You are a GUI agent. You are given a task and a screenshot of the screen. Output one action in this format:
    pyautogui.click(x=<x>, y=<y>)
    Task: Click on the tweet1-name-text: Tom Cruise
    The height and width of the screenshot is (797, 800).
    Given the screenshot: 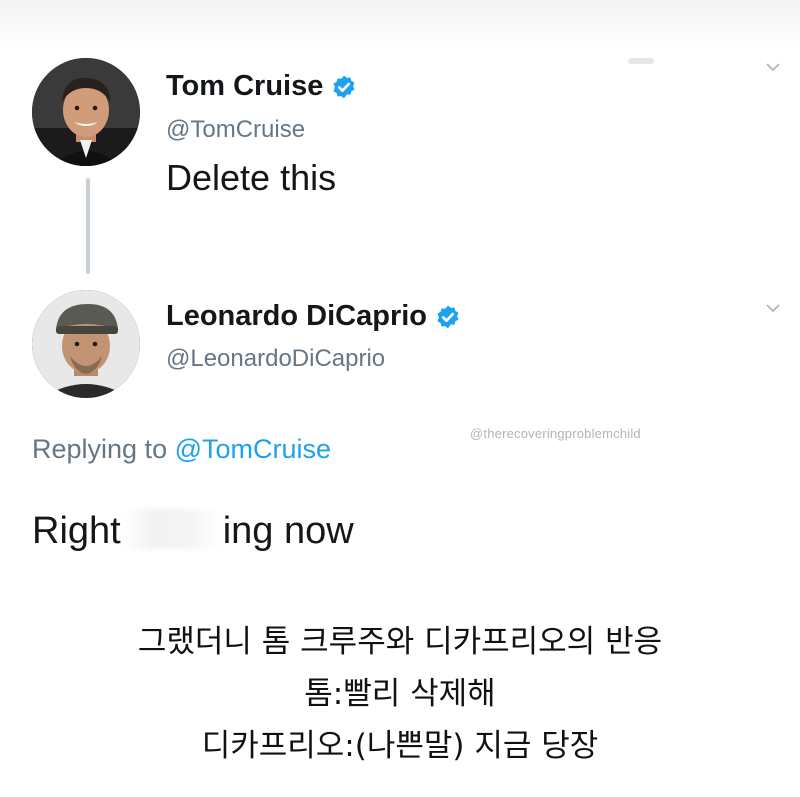 What is the action you would take?
    pyautogui.click(x=245, y=86)
    